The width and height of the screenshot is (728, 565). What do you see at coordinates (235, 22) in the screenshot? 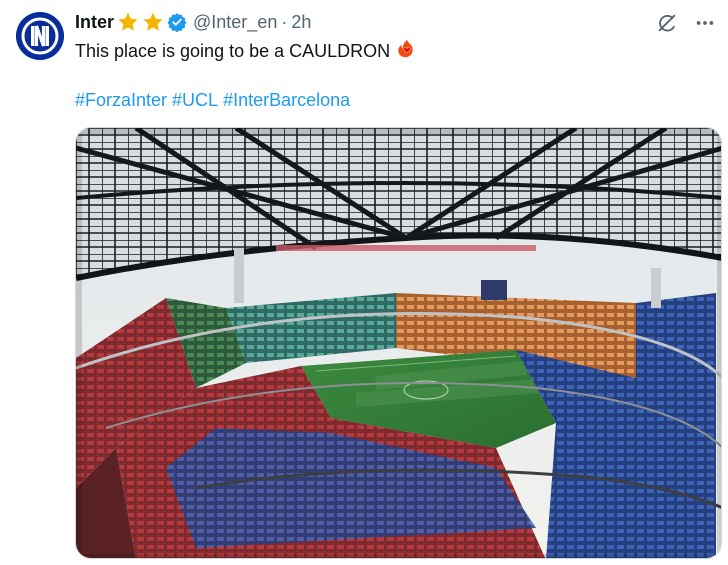
I see `handle: @Inter_en` at bounding box center [235, 22].